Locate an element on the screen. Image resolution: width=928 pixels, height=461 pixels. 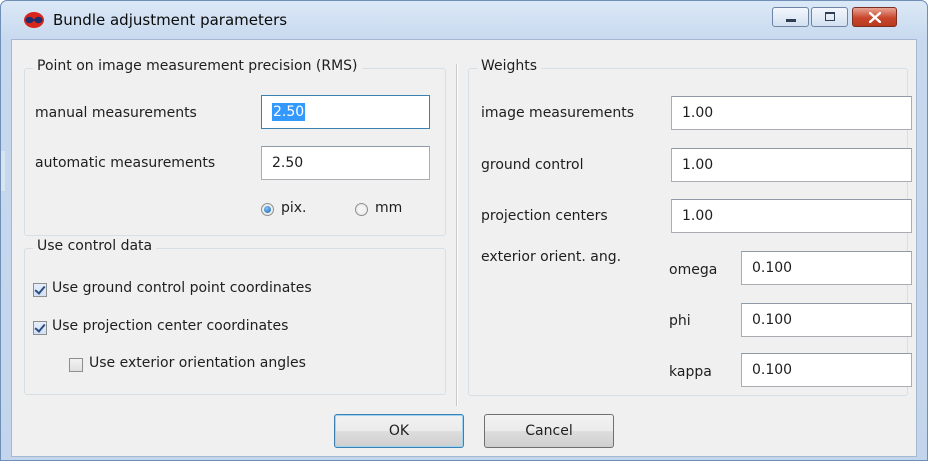
phi-label: phi is located at coordinates (680, 321).